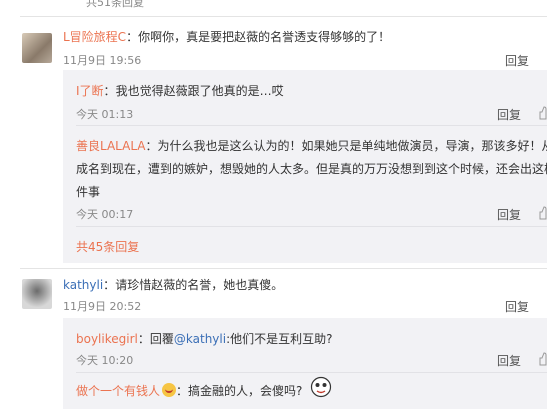 This screenshot has height=409, width=547. Describe the element at coordinates (102, 306) in the screenshot. I see `comment-2-time: 11月9日 20:52` at that location.